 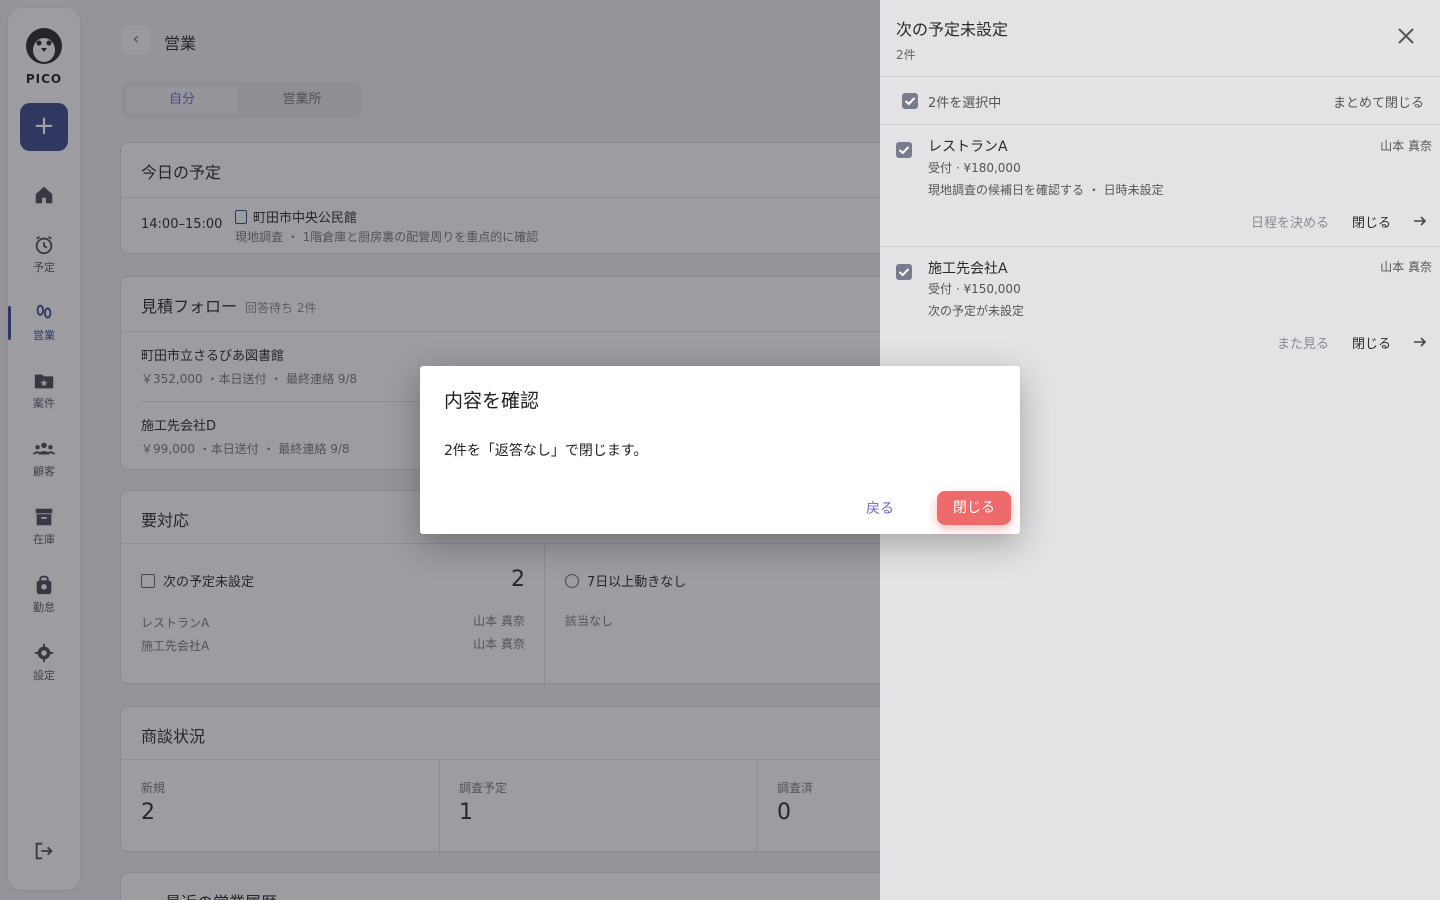 What do you see at coordinates (906, 55) in the screenshot?
I see `drawer-count: 2件` at bounding box center [906, 55].